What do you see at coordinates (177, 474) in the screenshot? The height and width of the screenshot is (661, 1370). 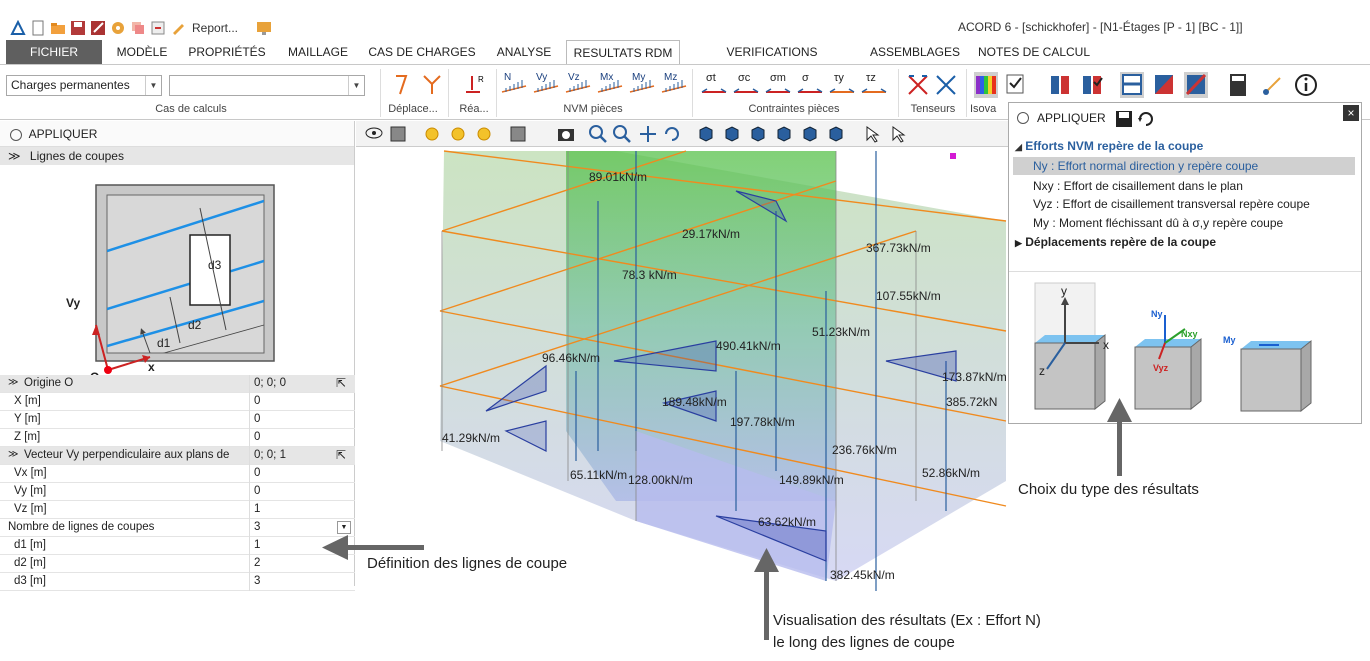 I see `property-row: Vx [m] 0` at bounding box center [177, 474].